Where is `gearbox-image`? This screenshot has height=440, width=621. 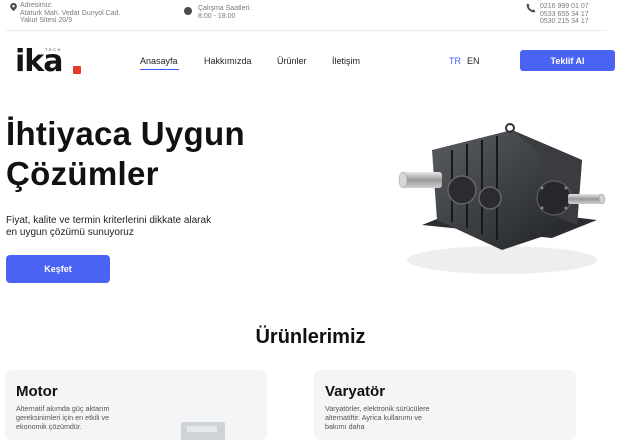
gearbox-image is located at coordinates (502, 198).